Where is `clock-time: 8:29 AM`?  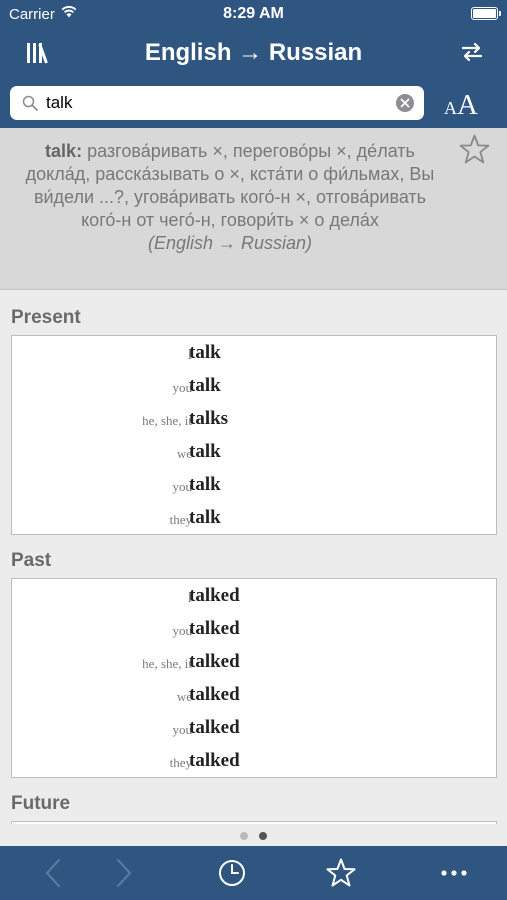 clock-time: 8:29 AM is located at coordinates (253, 13).